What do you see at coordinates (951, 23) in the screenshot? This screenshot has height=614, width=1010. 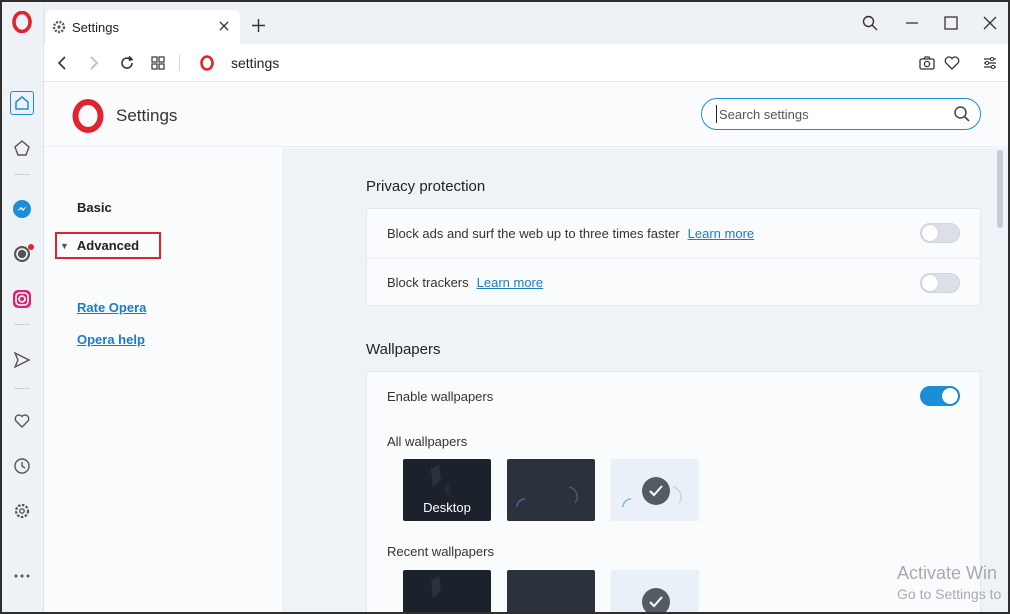 I see `maximize-icon` at bounding box center [951, 23].